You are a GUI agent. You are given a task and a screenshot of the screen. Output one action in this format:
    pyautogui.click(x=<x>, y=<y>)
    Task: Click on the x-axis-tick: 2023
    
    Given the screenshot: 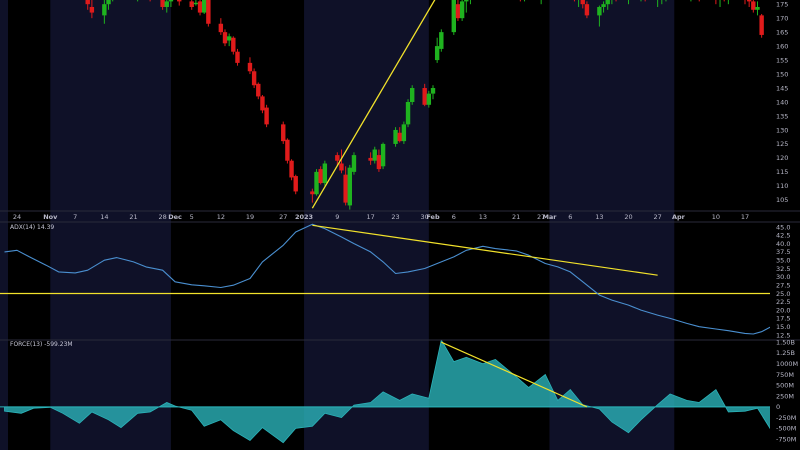 What is the action you would take?
    pyautogui.click(x=304, y=217)
    